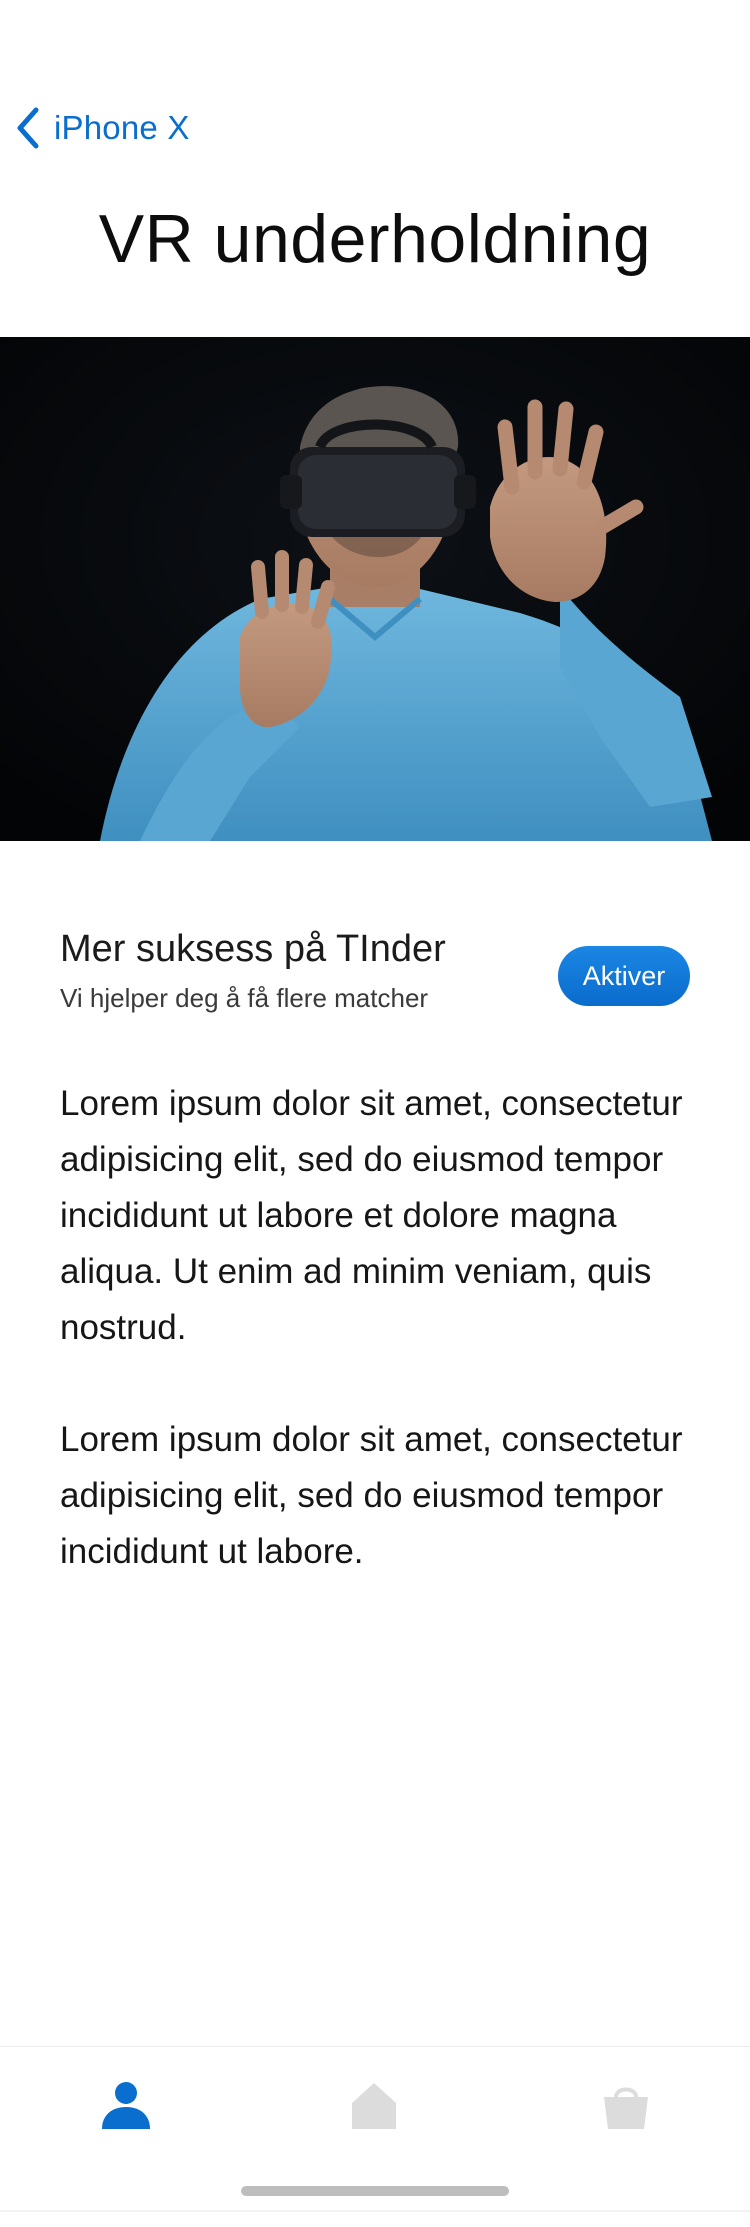 The image size is (750, 2227). What do you see at coordinates (375, 239) in the screenshot?
I see `page-title: VR underholdning` at bounding box center [375, 239].